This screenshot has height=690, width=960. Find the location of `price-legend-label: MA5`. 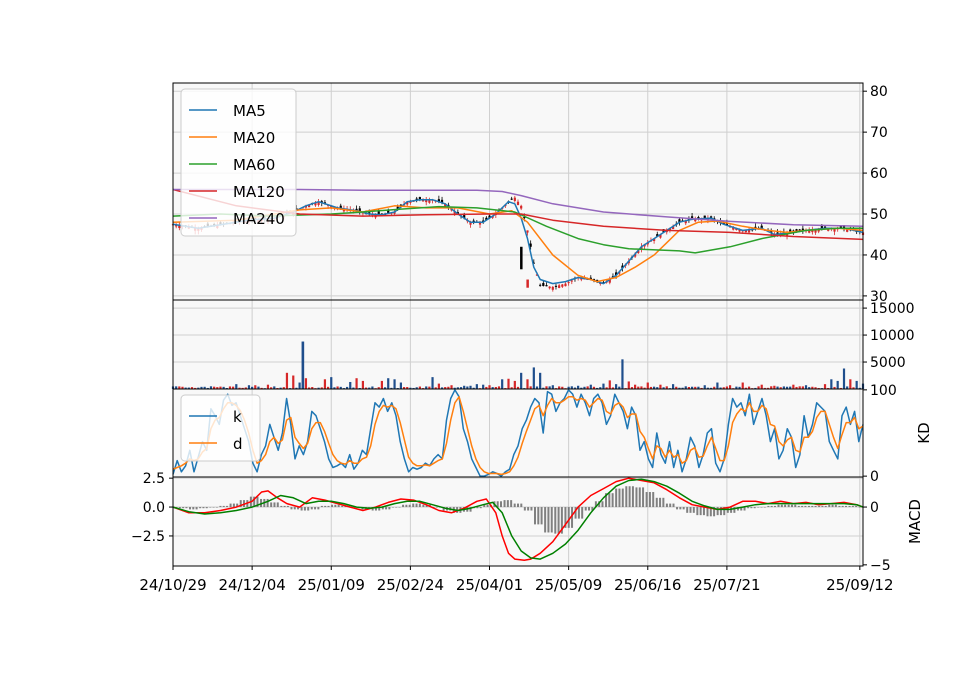

price-legend-label: MA5 is located at coordinates (249, 111).